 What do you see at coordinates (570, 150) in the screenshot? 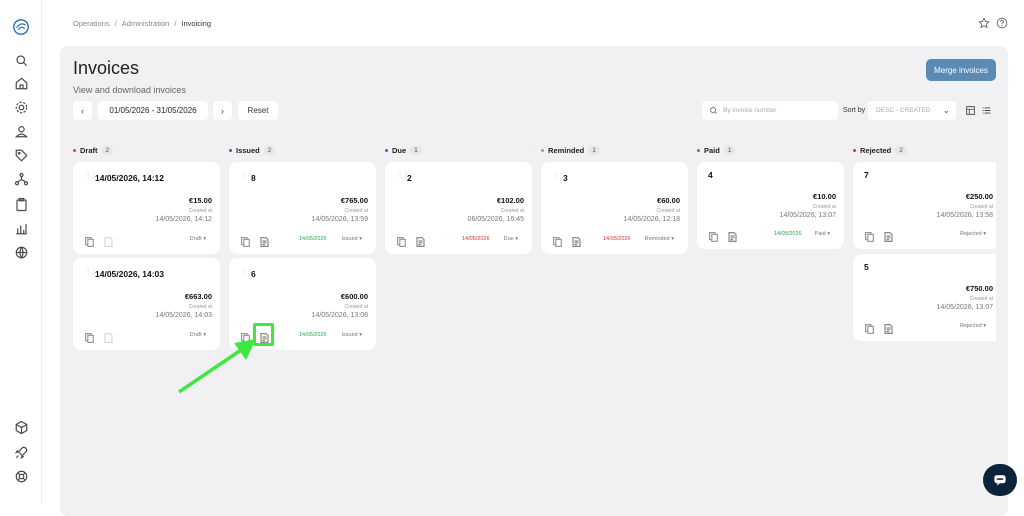
I see `column-header-reminded: Reminded 1` at bounding box center [570, 150].